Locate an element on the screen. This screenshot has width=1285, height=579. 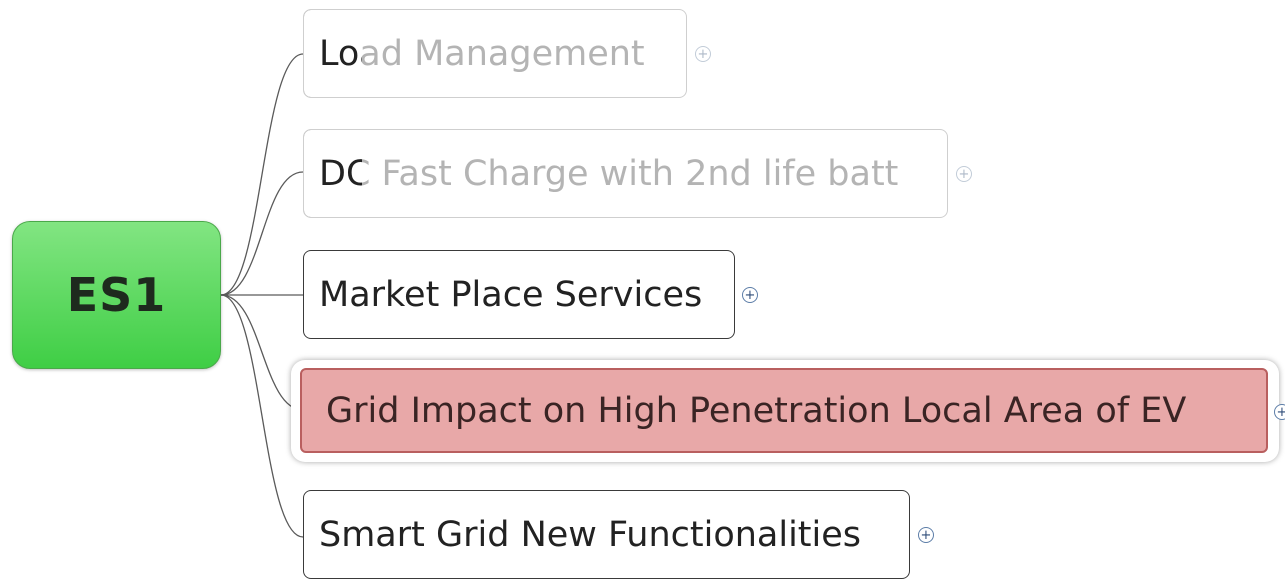
topic-reveal-strip: DC Fast Charge with 2nd life batt is located at coordinates (333, 173).